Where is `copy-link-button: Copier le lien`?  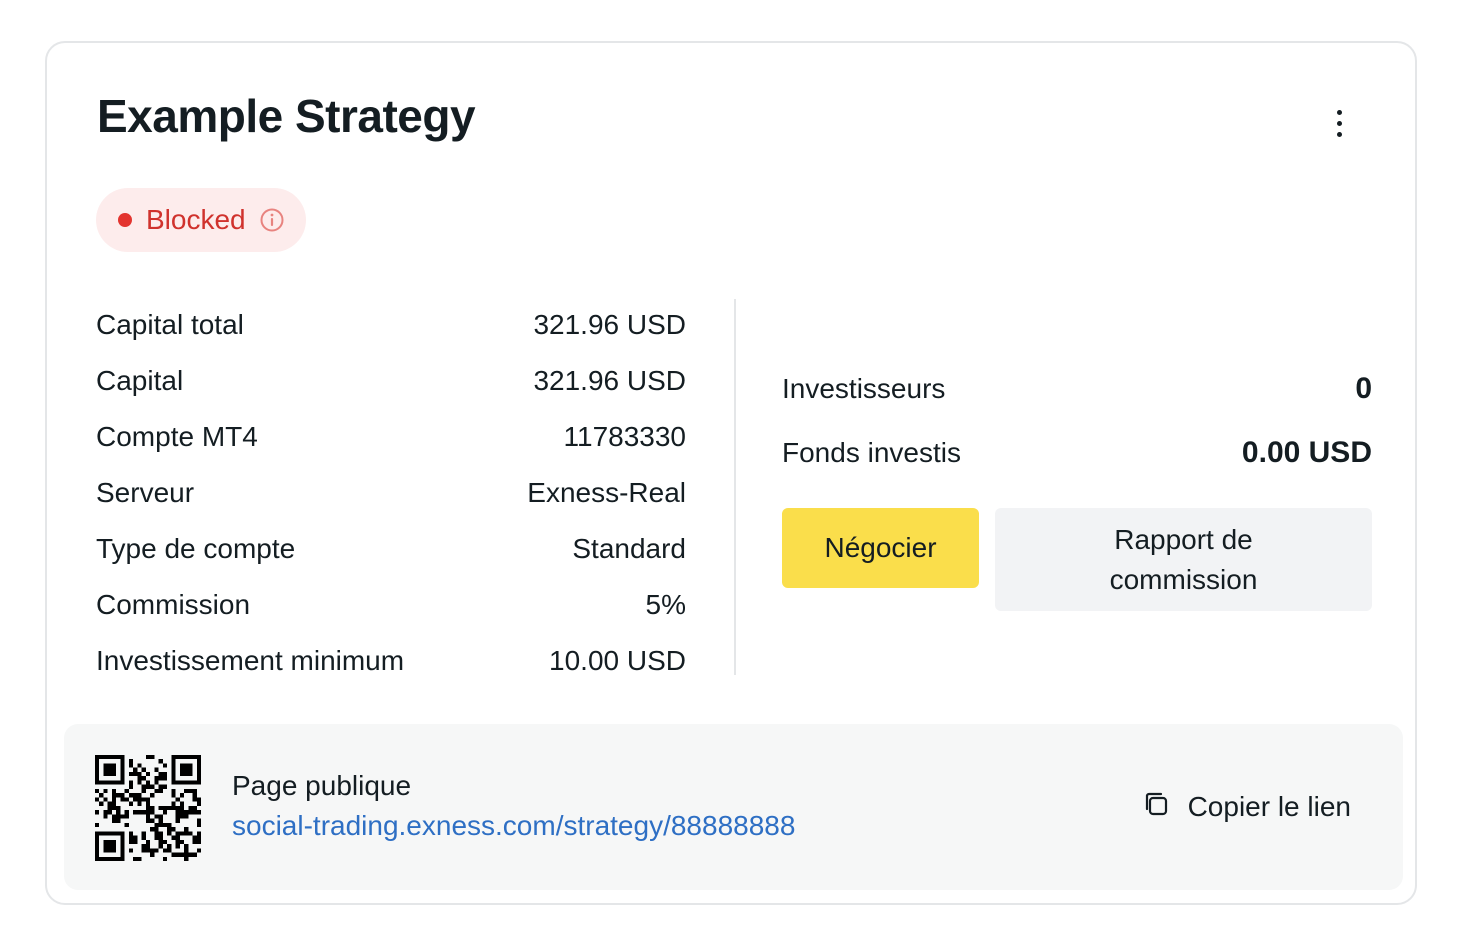
copy-link-button: Copier le lien is located at coordinates (1246, 806).